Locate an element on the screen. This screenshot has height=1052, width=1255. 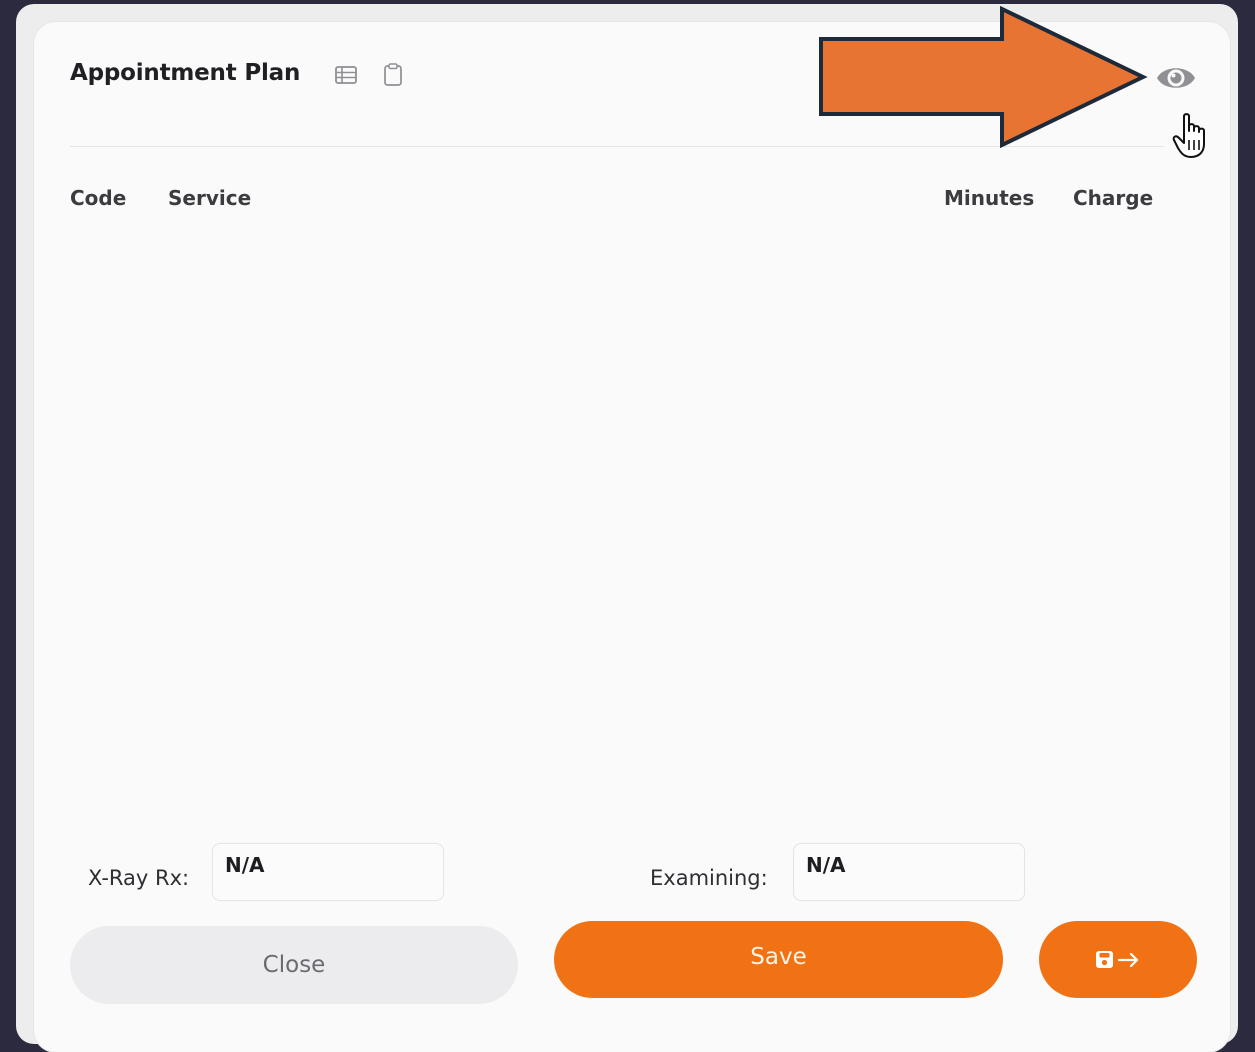
save-button: Save is located at coordinates (778, 959).